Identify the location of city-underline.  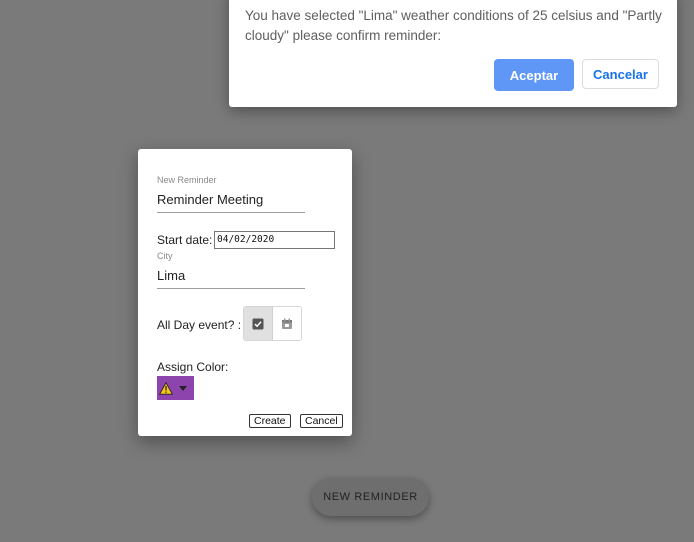
(231, 288).